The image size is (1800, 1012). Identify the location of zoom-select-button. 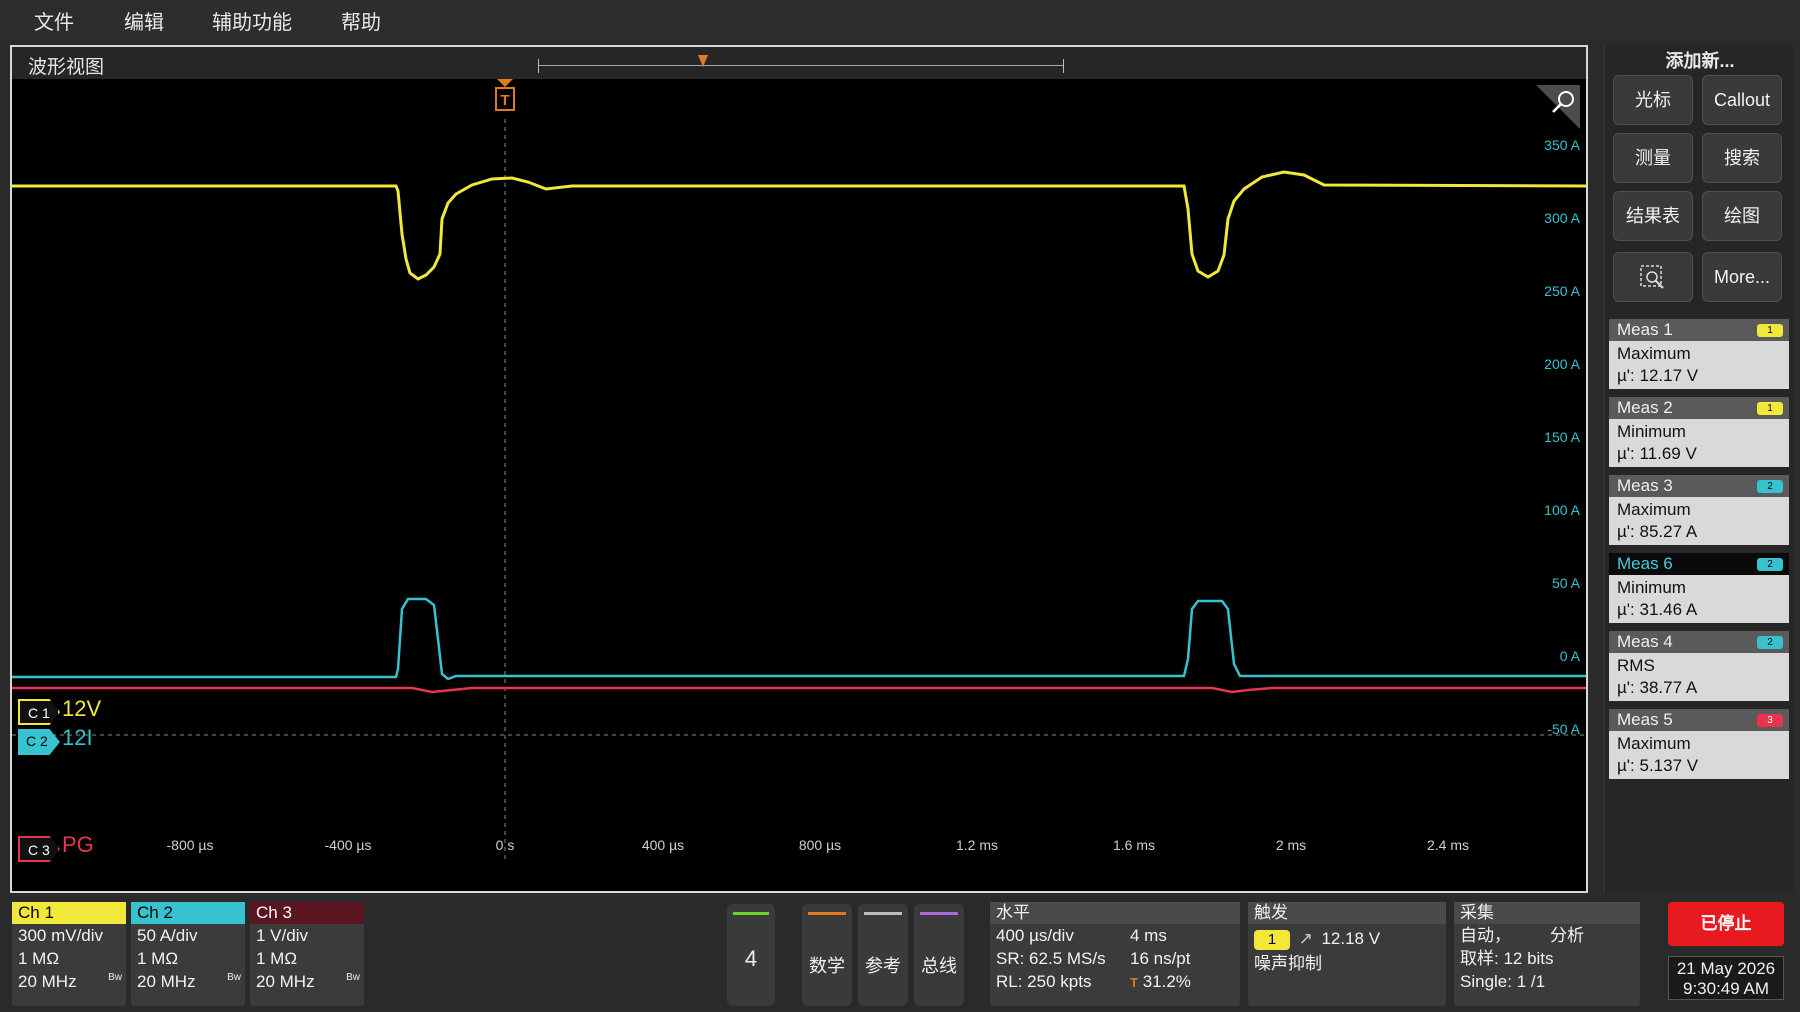
(1653, 277).